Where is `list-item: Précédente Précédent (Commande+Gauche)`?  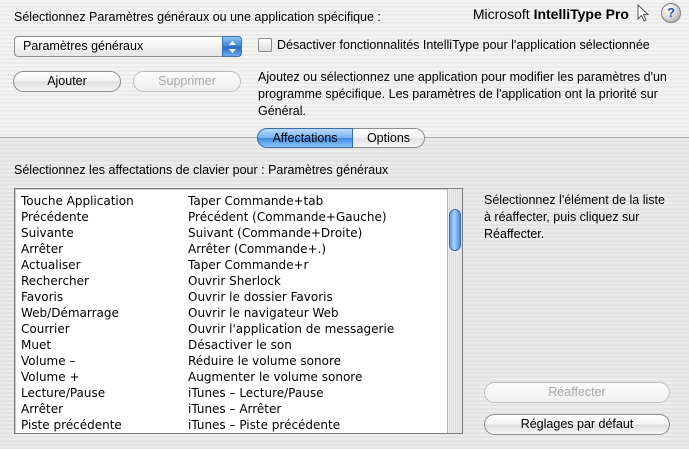
list-item: Précédente Précédent (Commande+Gauche) is located at coordinates (230, 217).